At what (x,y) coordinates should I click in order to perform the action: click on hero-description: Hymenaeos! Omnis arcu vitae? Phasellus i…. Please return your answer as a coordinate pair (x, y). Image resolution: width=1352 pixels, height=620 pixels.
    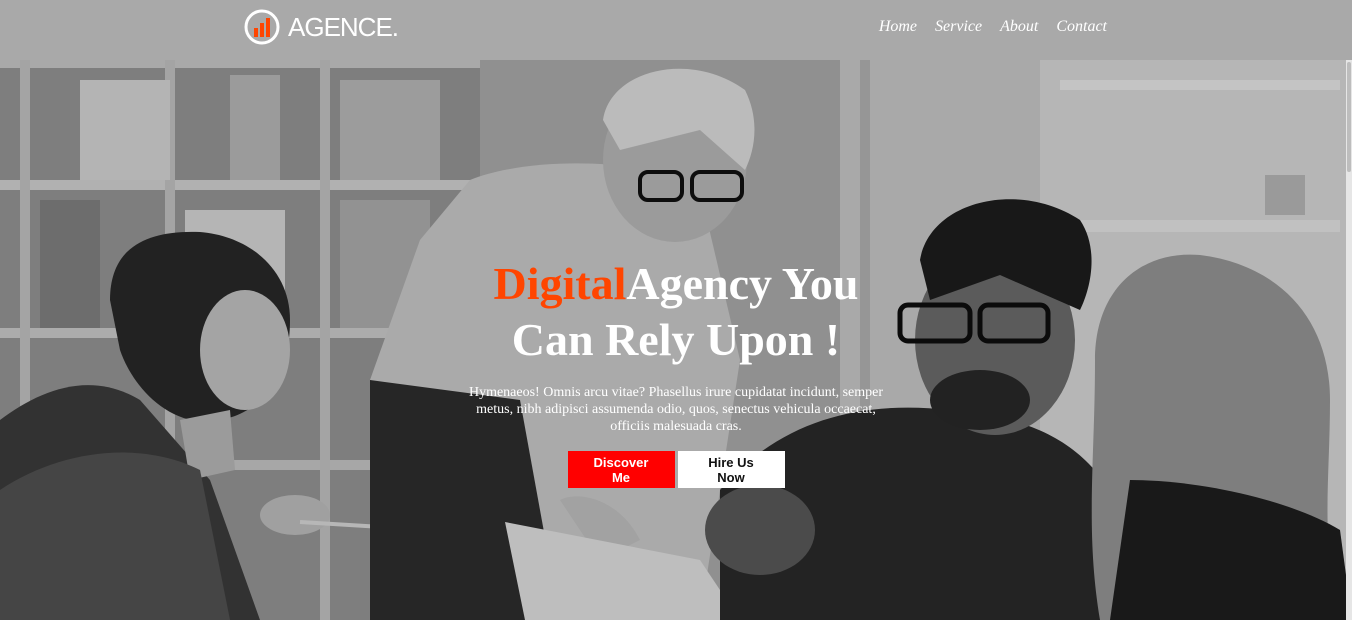
    Looking at the image, I should click on (676, 409).